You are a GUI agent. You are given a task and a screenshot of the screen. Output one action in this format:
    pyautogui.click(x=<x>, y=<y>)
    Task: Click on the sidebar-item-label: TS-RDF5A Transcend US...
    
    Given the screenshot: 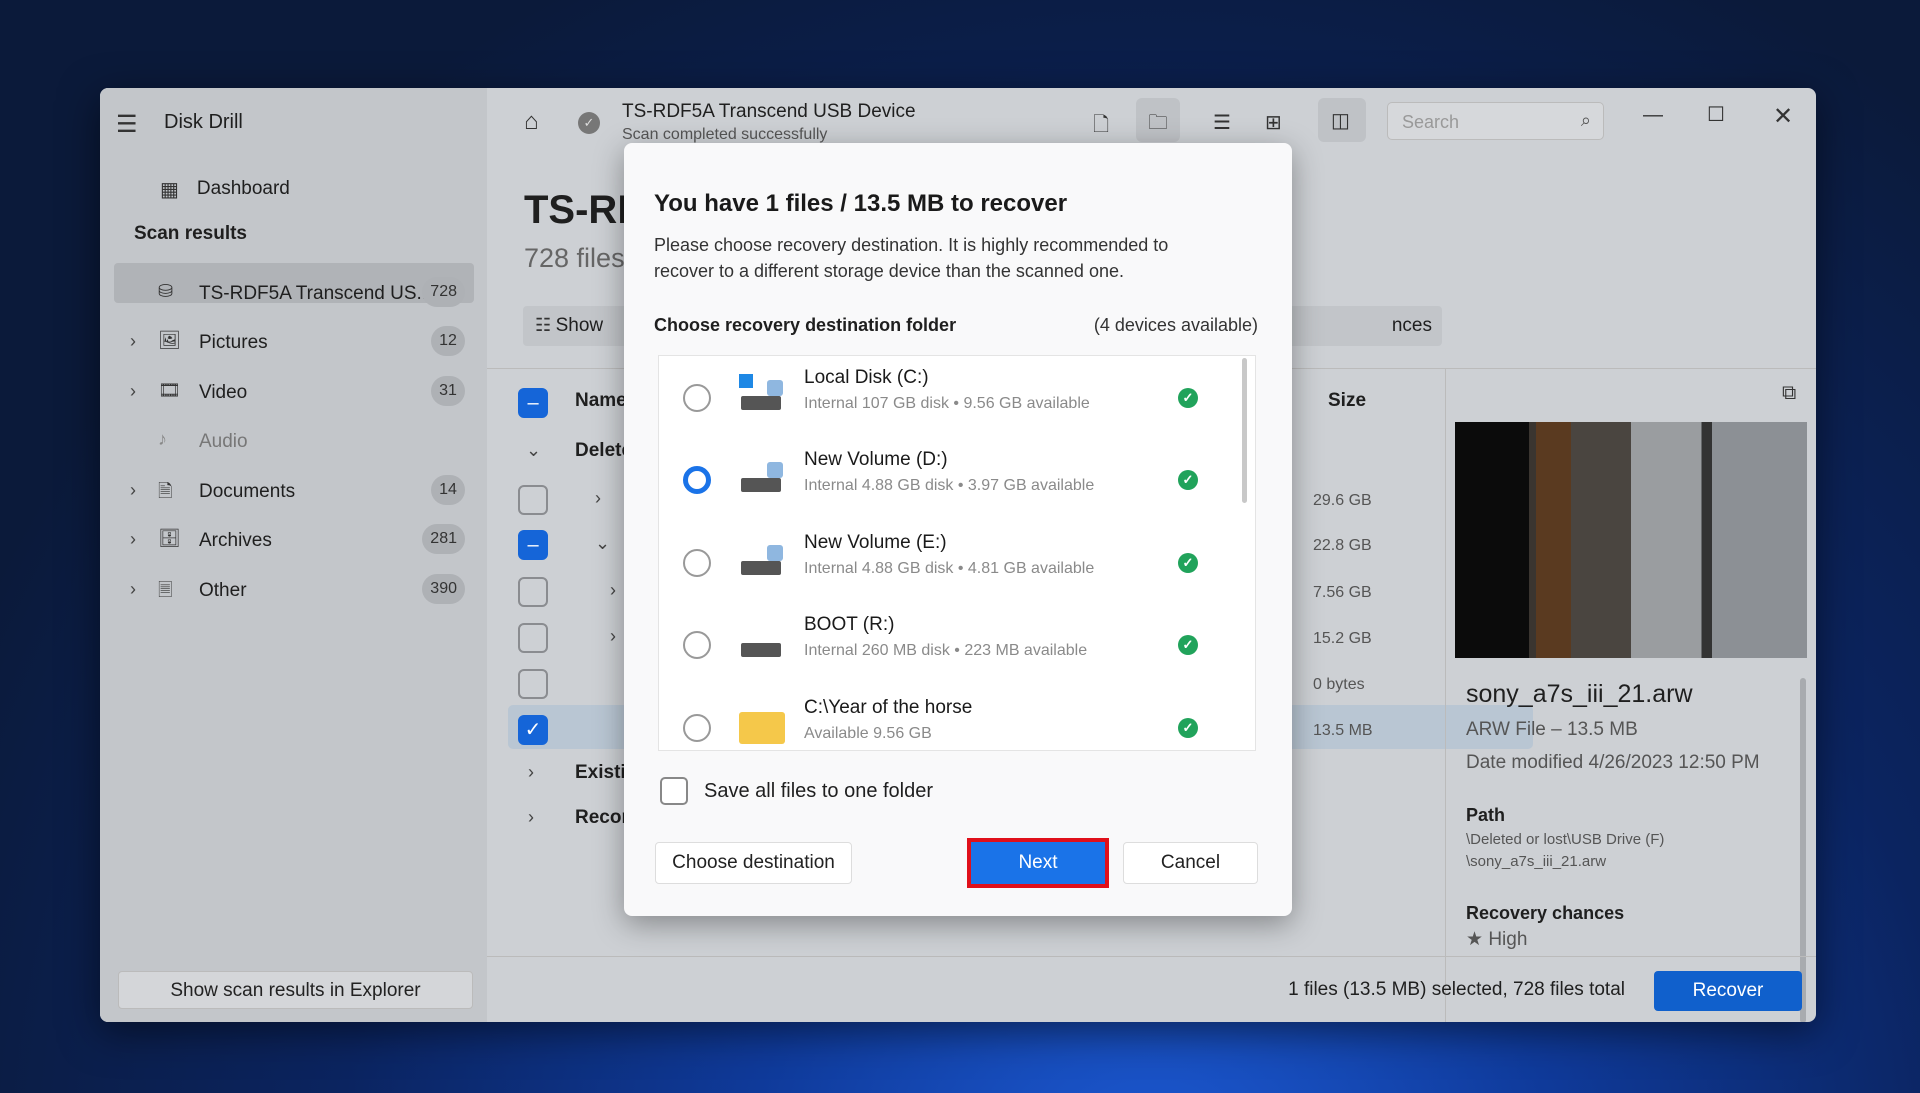 What is the action you would take?
    pyautogui.click(x=316, y=293)
    